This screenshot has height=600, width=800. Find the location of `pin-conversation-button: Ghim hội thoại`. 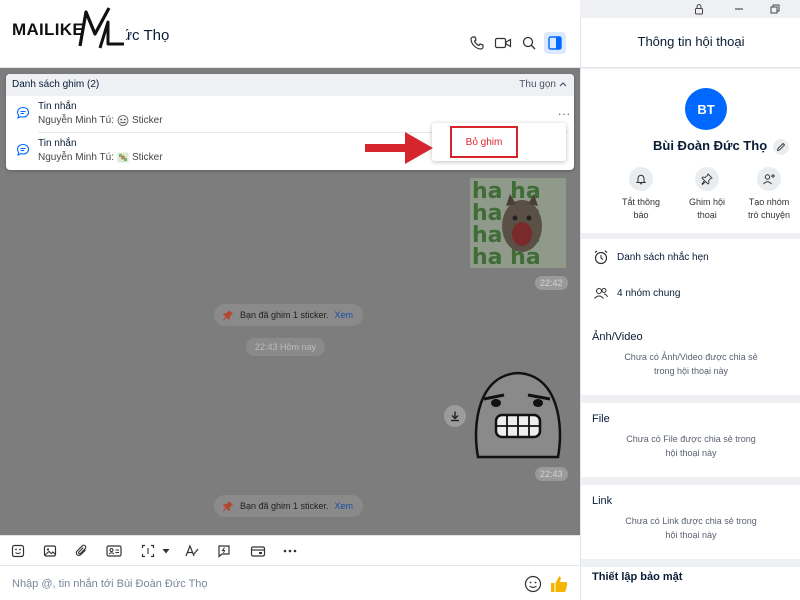

pin-conversation-button: Ghim hội thoại is located at coordinates (707, 194).